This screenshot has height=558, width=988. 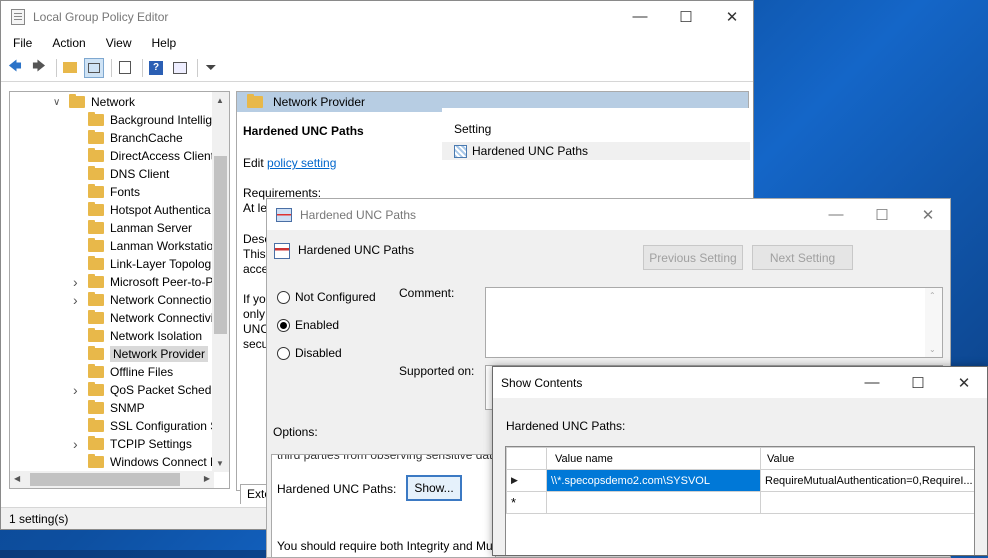 What do you see at coordinates (867, 502) in the screenshot?
I see `new-row-value-cell` at bounding box center [867, 502].